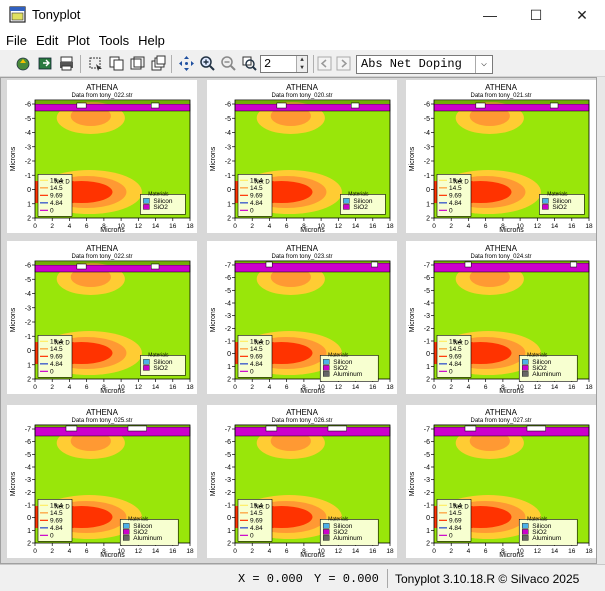  Describe the element at coordinates (424, 64) in the screenshot. I see `quantity-select: Abs Net Doping ⌵` at that location.